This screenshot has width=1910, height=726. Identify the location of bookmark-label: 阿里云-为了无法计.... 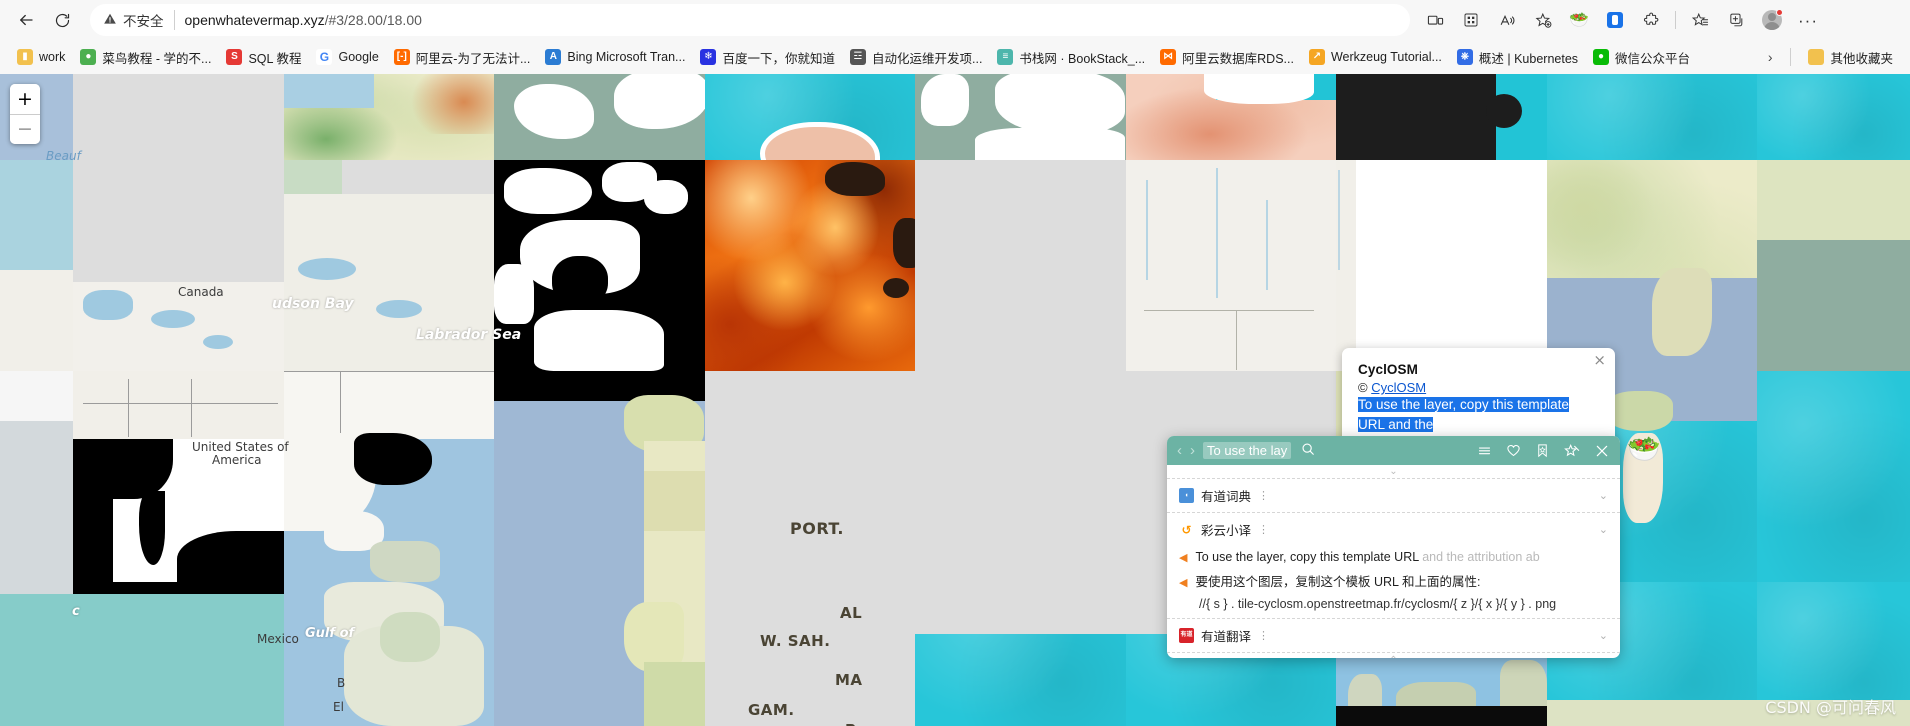
(473, 58).